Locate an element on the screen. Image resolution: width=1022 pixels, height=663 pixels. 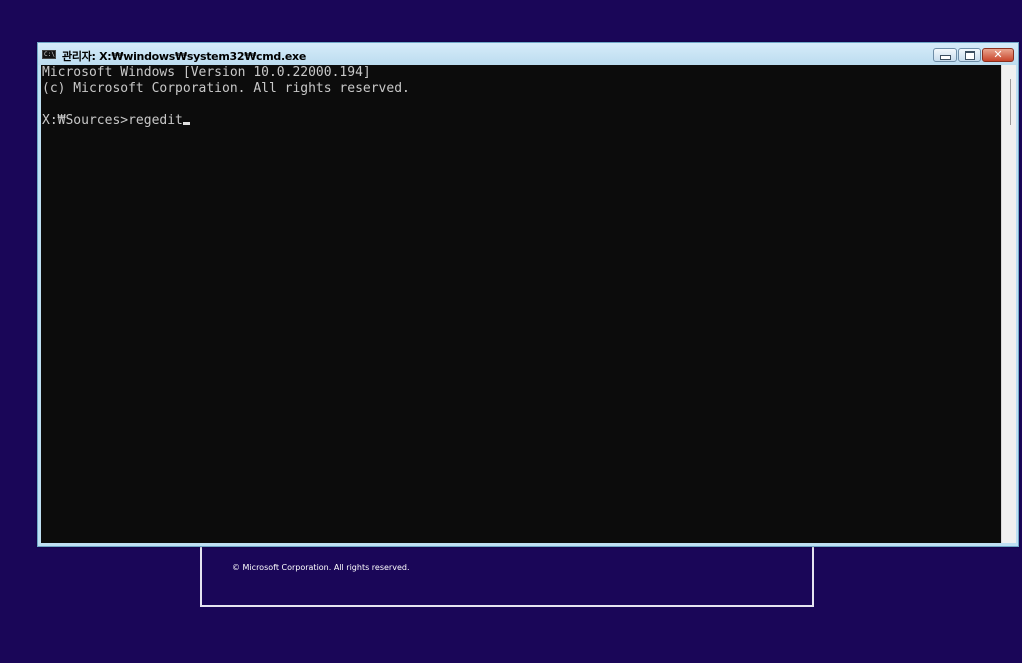
minimize-icon is located at coordinates (945, 57).